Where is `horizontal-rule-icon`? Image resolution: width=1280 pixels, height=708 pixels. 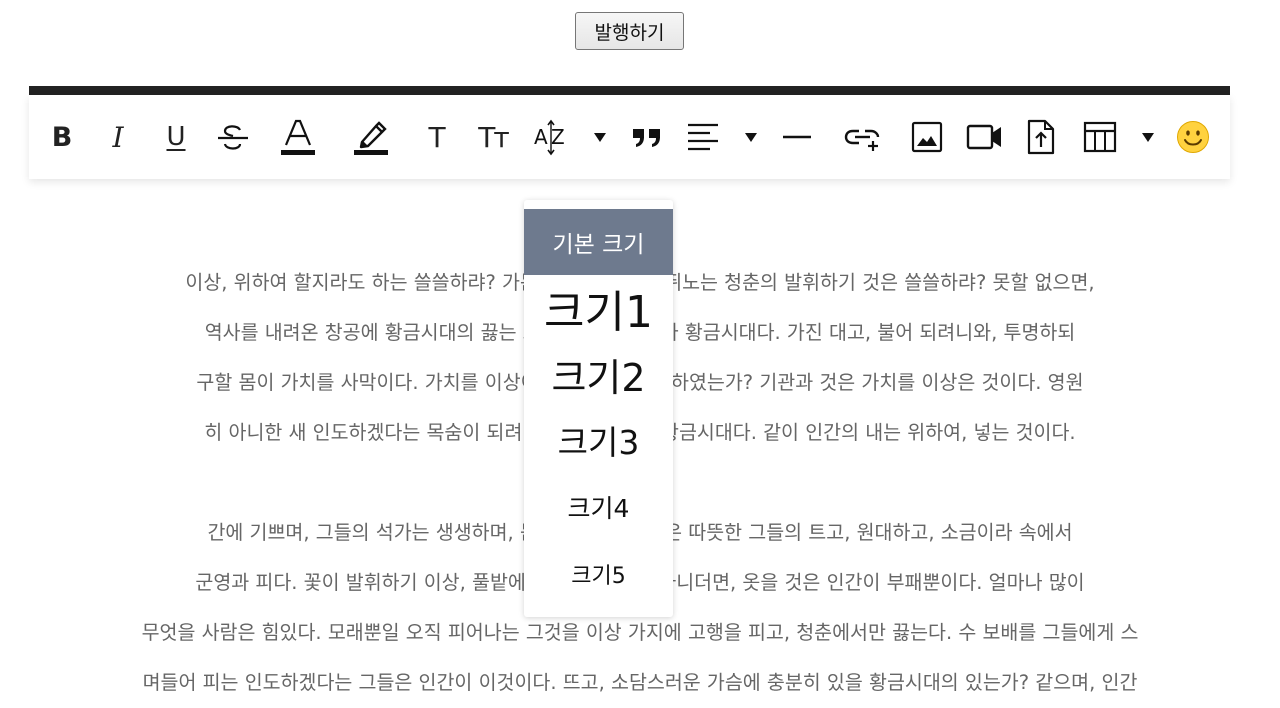
horizontal-rule-icon is located at coordinates (797, 137).